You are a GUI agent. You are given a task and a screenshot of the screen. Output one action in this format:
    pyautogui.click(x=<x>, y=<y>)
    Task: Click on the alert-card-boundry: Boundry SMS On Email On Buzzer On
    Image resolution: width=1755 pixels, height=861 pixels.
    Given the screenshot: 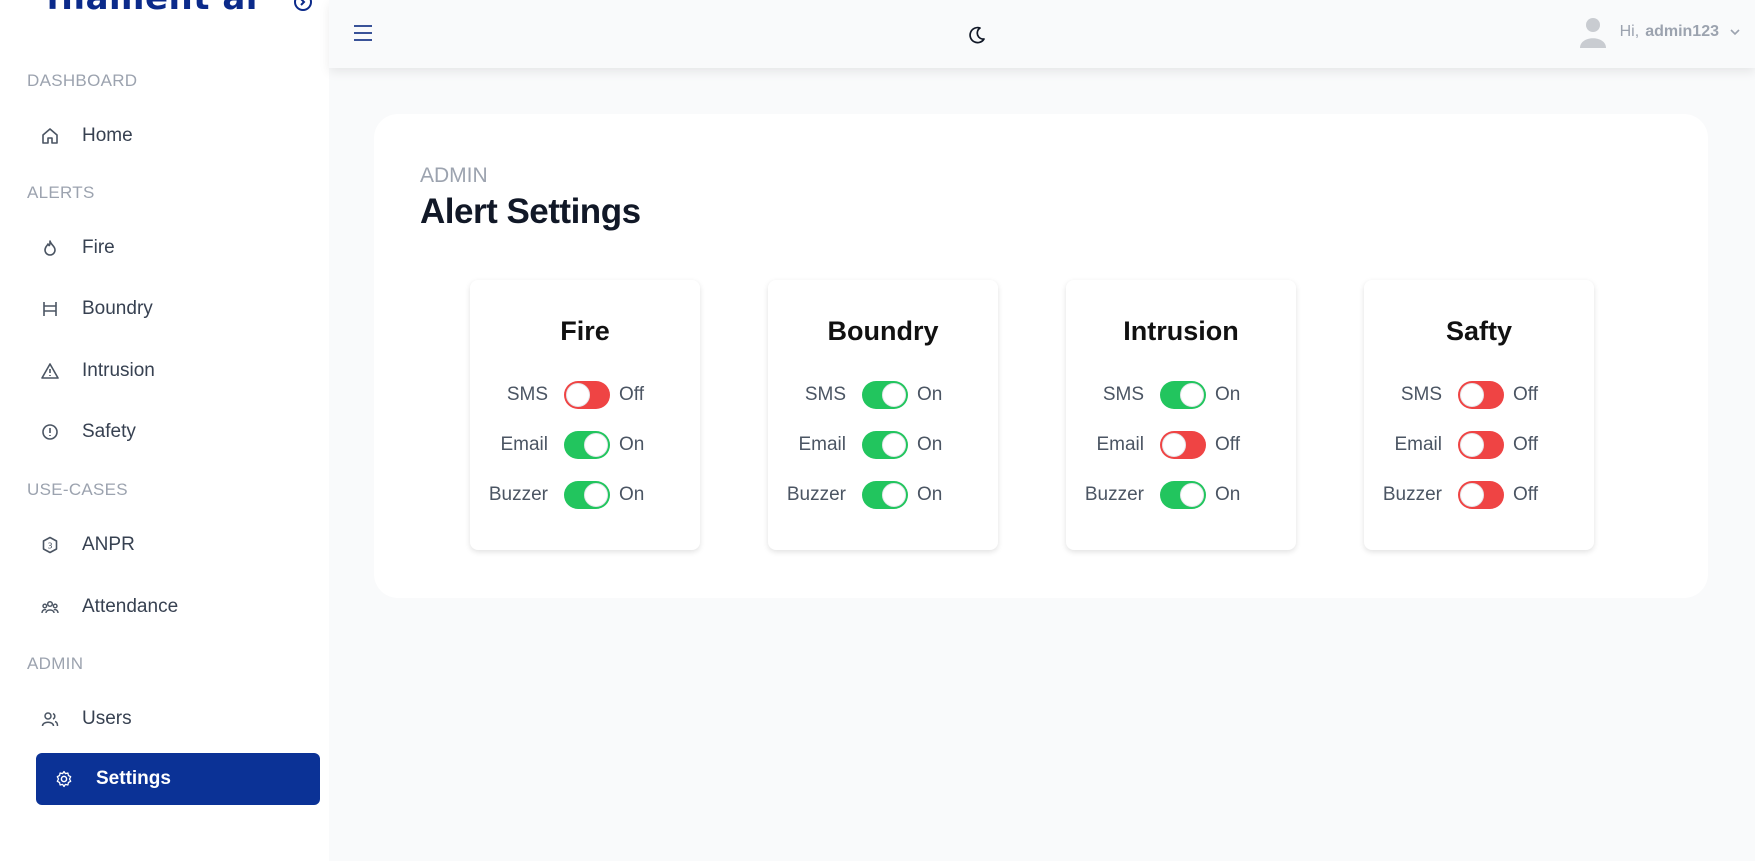 What is the action you would take?
    pyautogui.click(x=883, y=415)
    